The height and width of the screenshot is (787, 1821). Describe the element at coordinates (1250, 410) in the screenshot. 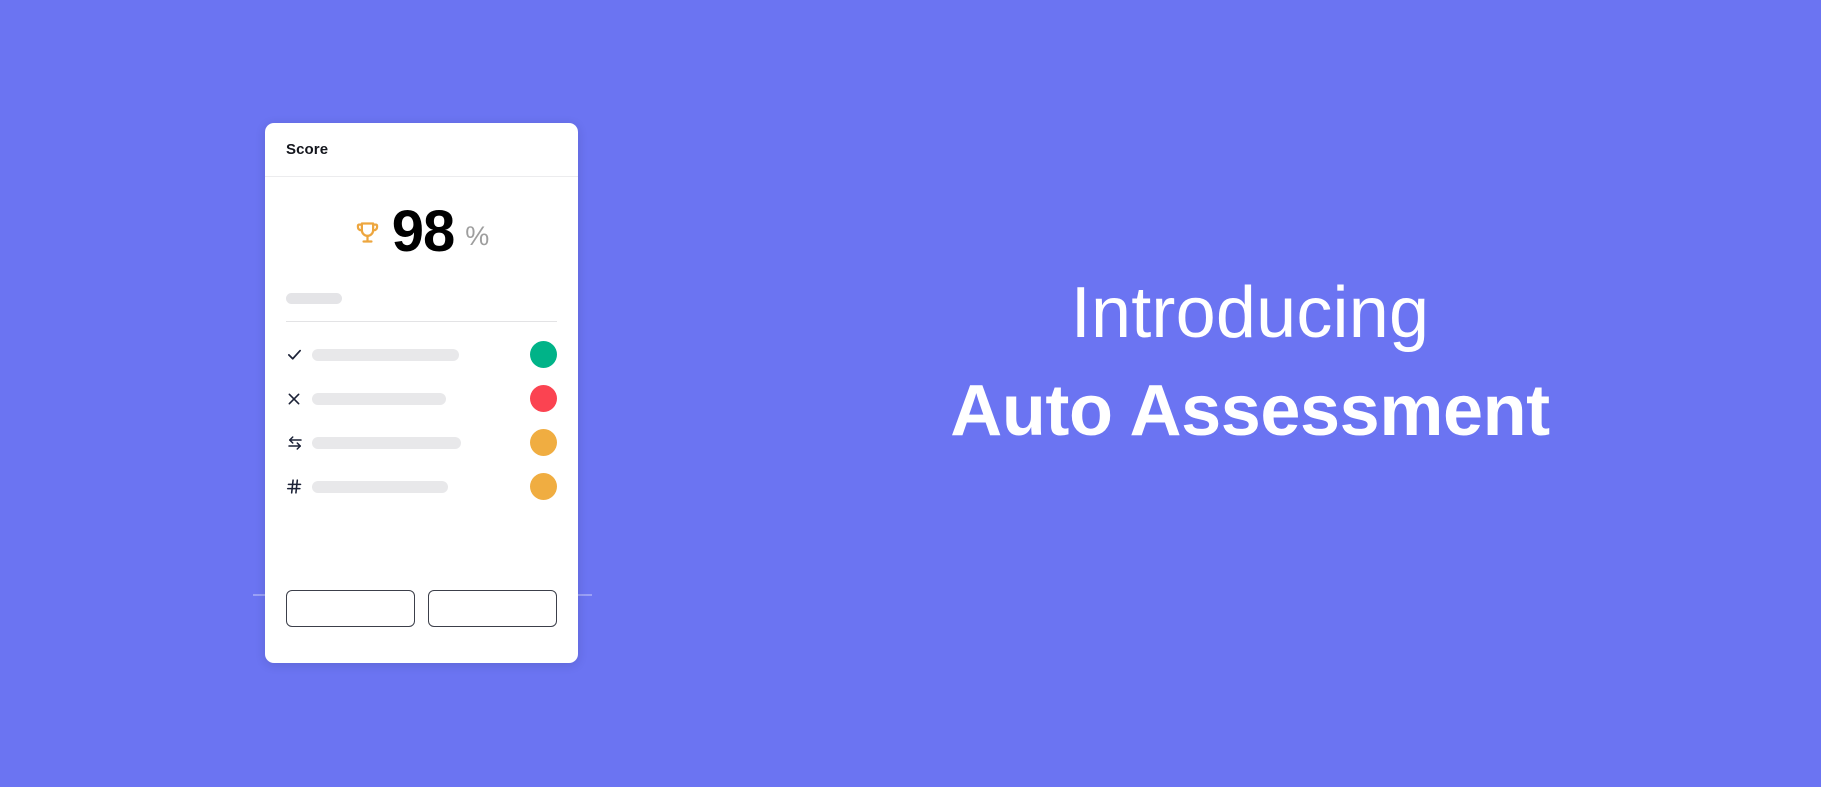

I see `headline-line-product-name: Auto Assessment` at that location.